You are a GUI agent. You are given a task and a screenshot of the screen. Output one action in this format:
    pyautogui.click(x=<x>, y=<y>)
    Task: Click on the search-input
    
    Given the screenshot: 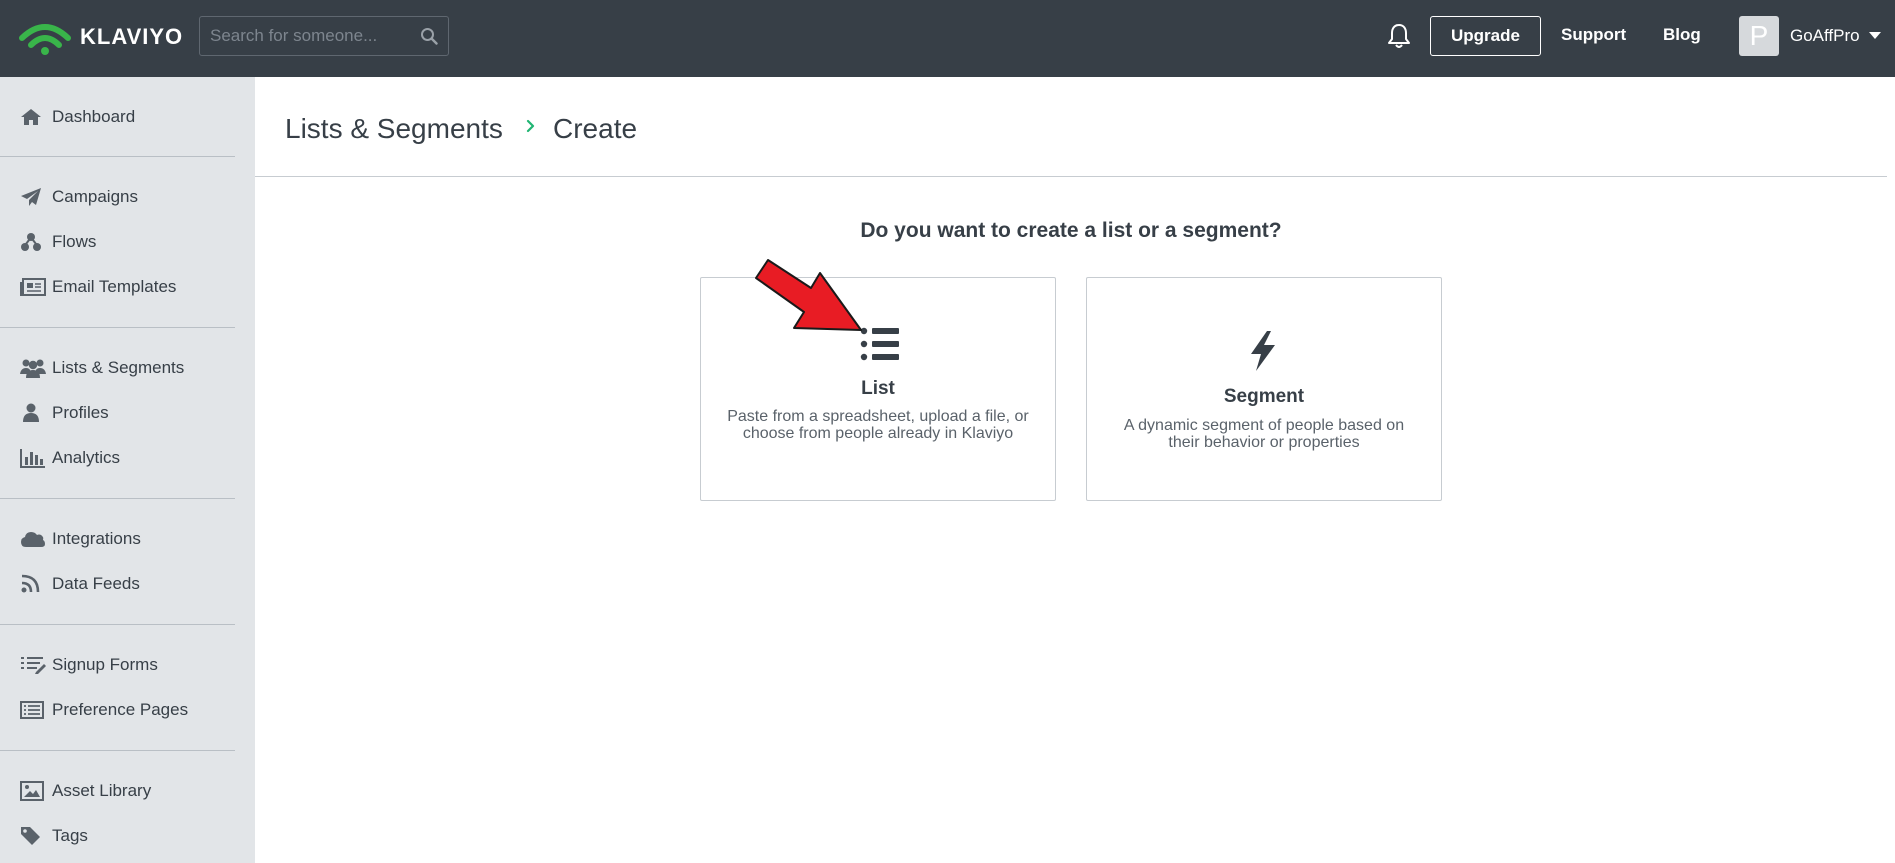 What is the action you would take?
    pyautogui.click(x=307, y=36)
    